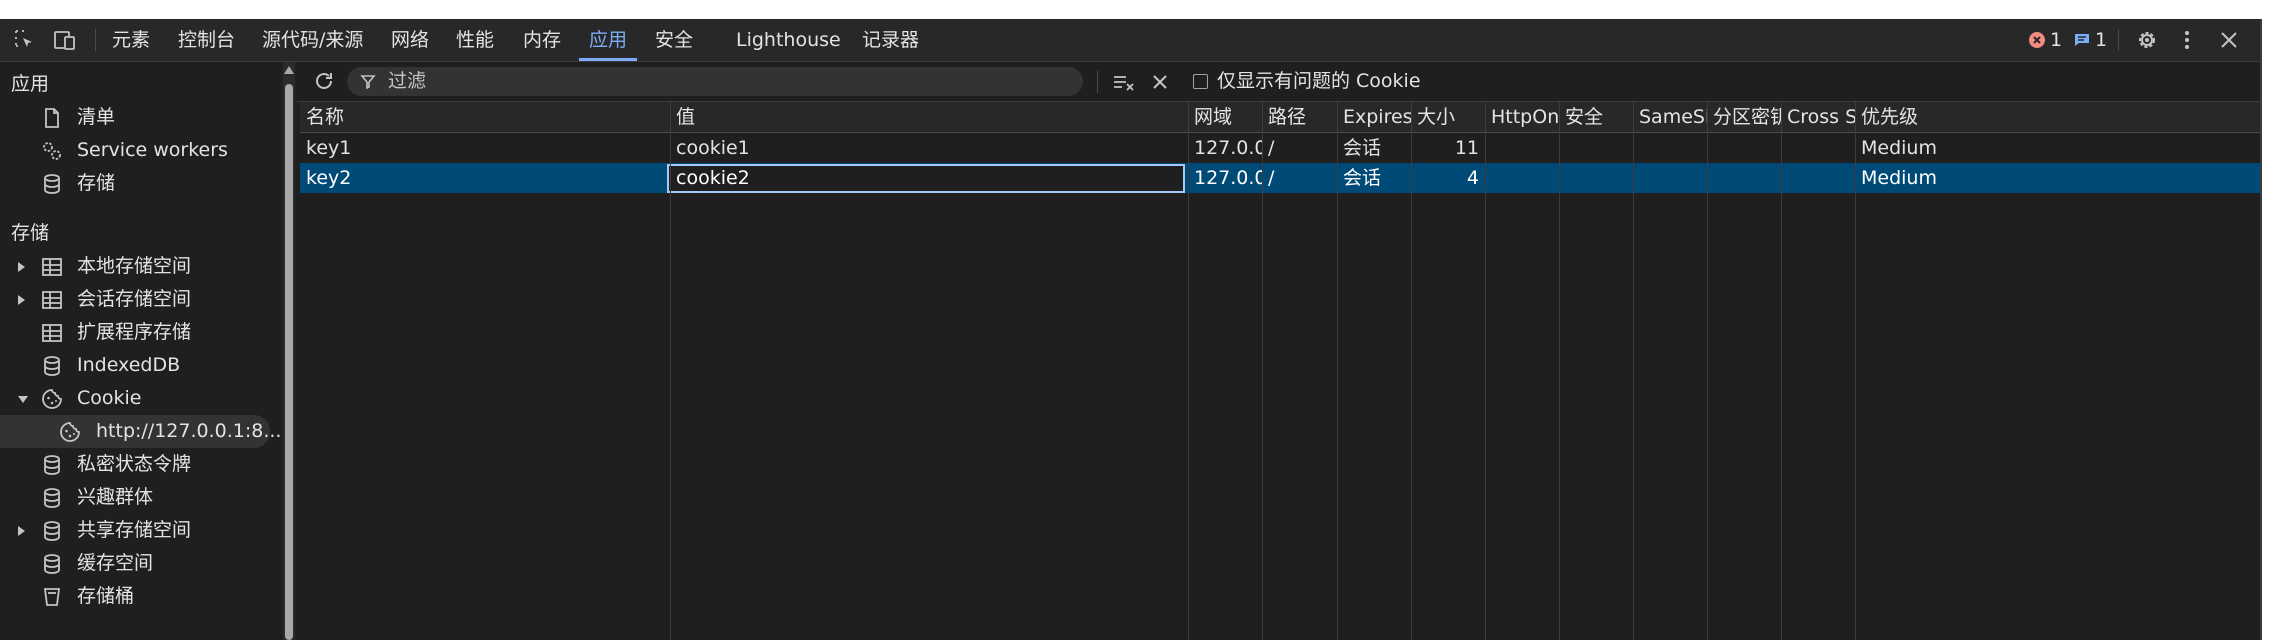 This screenshot has height=640, width=2271. I want to click on filter-placeholder: 过滤, so click(407, 81).